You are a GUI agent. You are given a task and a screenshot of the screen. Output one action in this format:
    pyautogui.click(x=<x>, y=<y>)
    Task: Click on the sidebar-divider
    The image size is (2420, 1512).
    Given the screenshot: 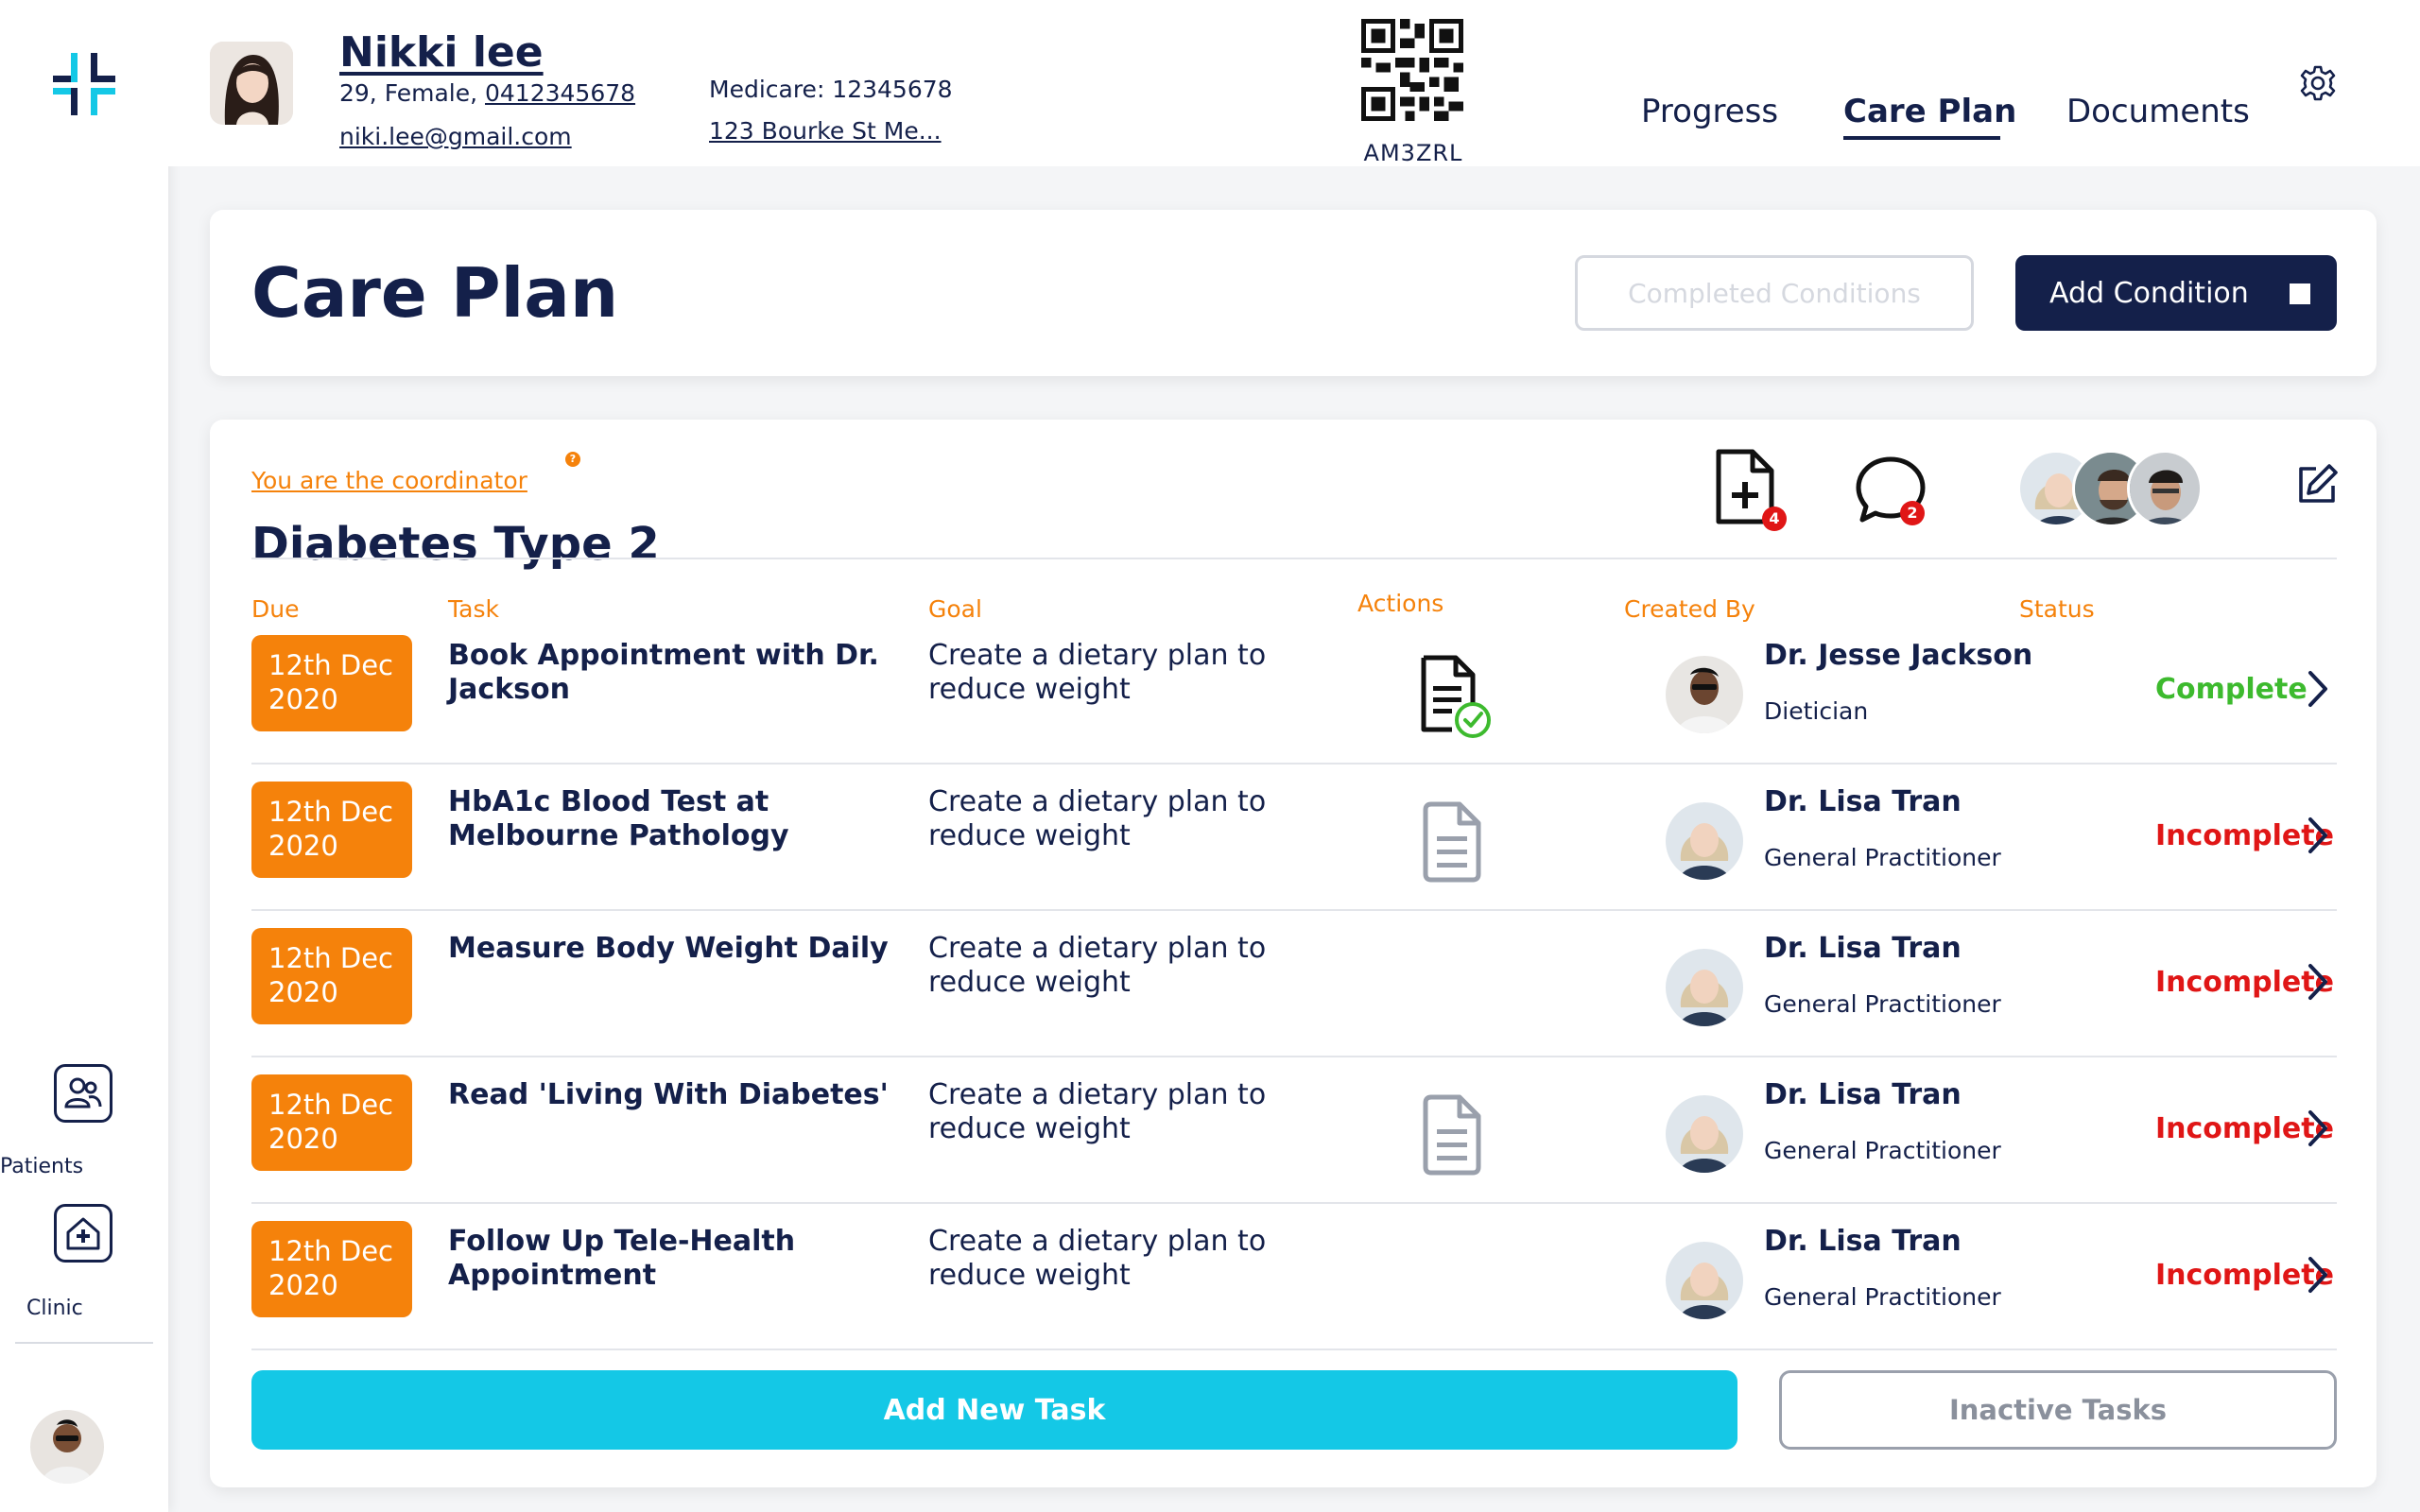 What is the action you would take?
    pyautogui.click(x=84, y=1343)
    